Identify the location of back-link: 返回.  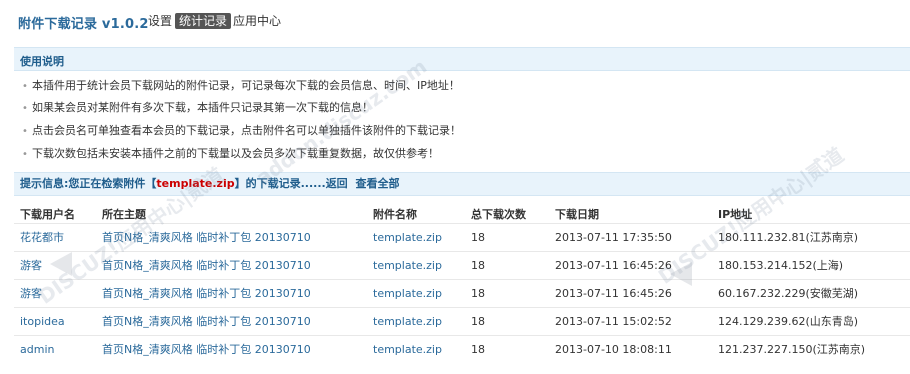
(337, 184).